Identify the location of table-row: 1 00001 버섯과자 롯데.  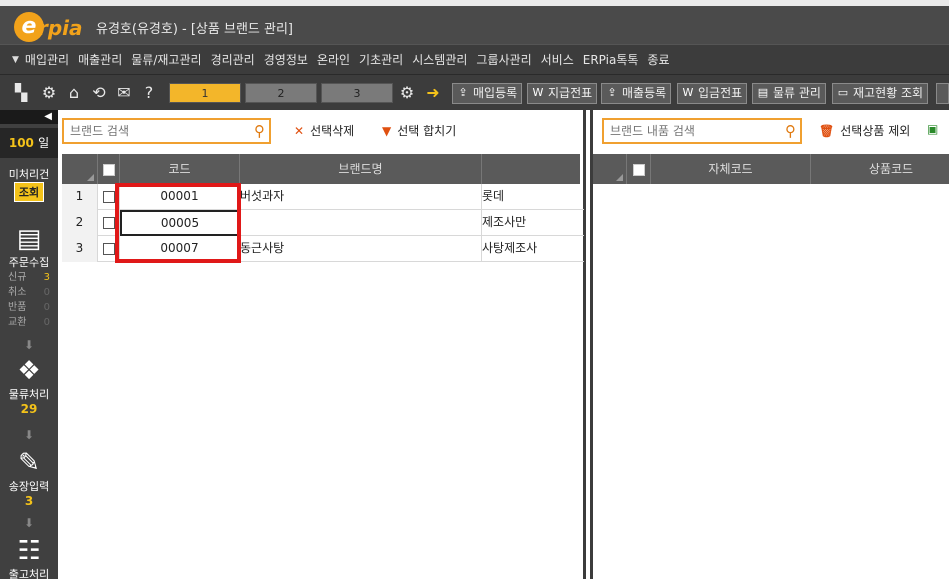
(323, 197).